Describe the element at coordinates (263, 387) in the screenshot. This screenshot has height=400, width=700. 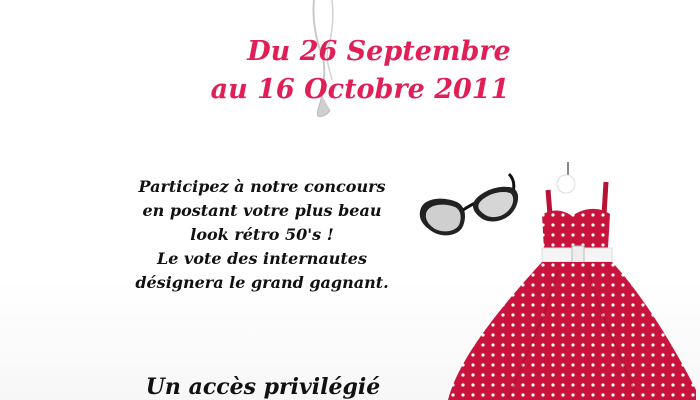
I see `privileged-access-heading: Un accès privilégié` at that location.